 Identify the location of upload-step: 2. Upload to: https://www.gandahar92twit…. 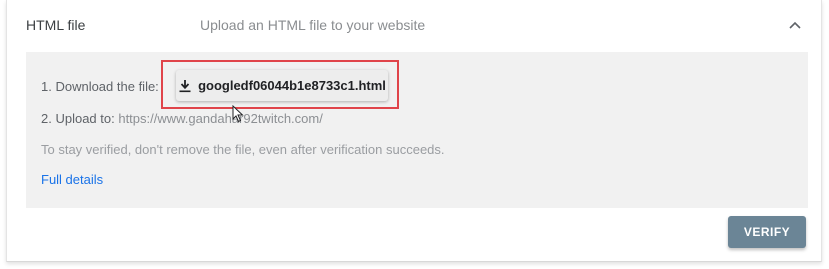
(182, 118).